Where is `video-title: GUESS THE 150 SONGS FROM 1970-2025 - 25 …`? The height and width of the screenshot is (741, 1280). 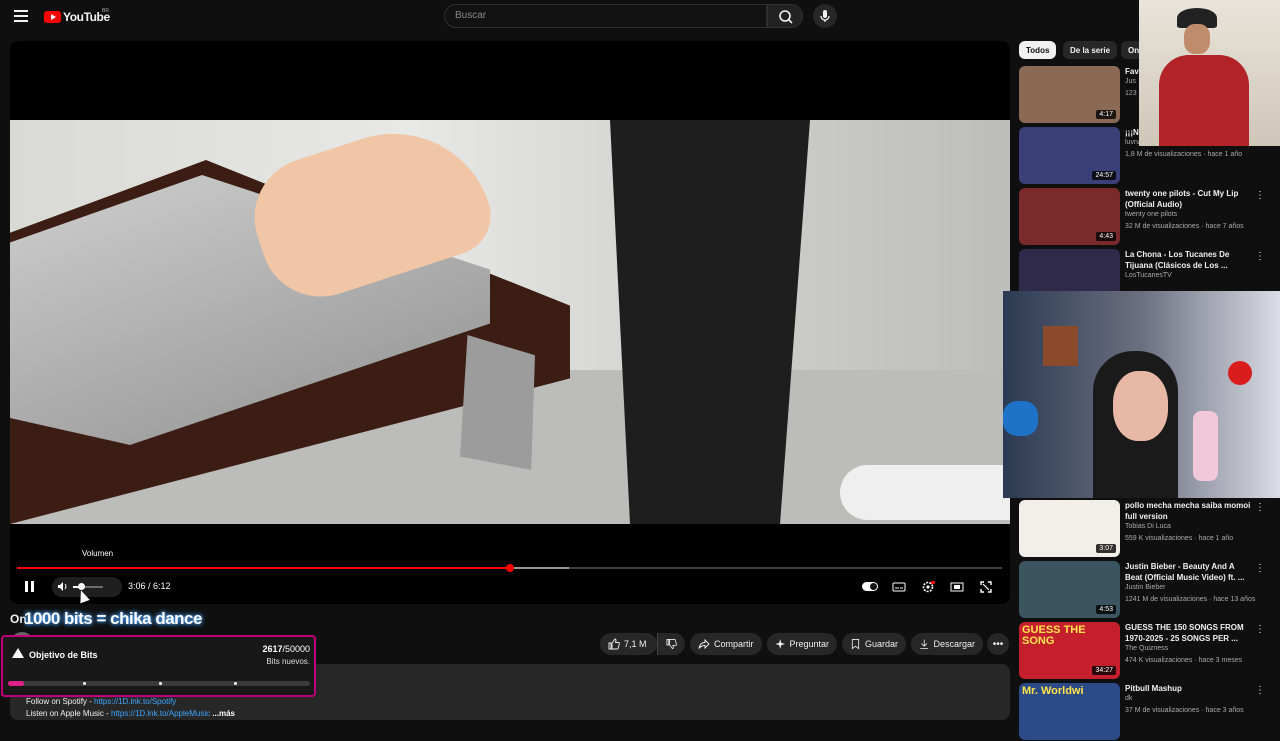 video-title: GUESS THE 150 SONGS FROM 1970-2025 - 25 … is located at coordinates (1189, 633).